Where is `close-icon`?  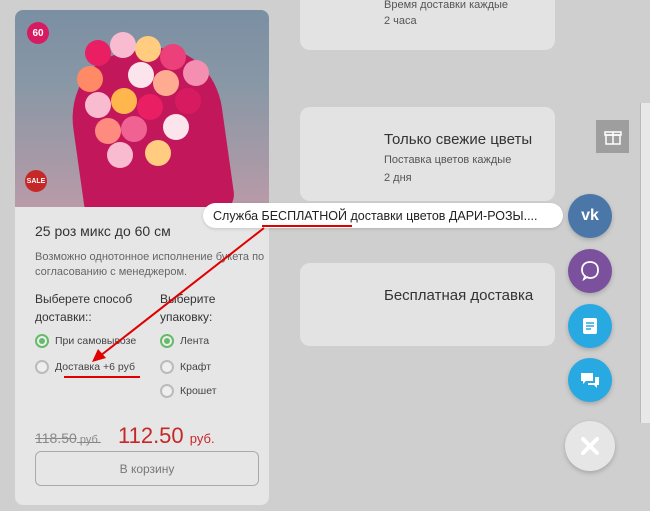
close-icon is located at coordinates (590, 446).